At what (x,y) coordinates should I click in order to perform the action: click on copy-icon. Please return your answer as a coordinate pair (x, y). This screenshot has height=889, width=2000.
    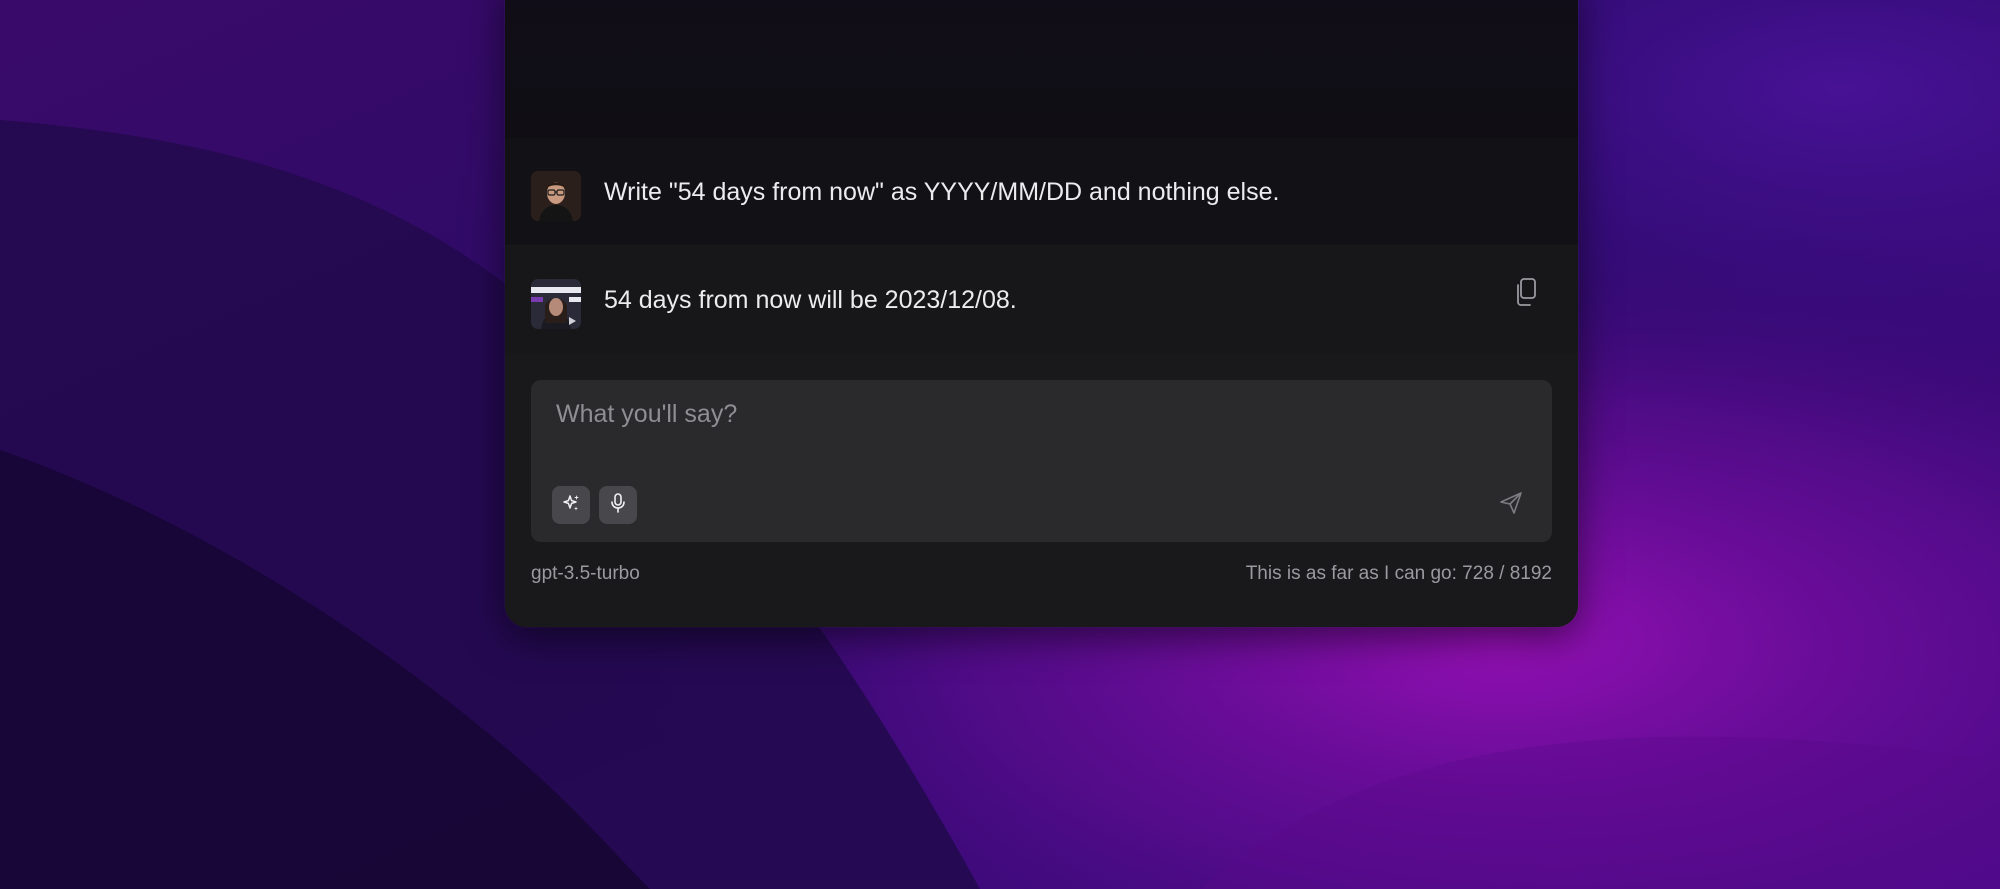
    Looking at the image, I should click on (1526, 295).